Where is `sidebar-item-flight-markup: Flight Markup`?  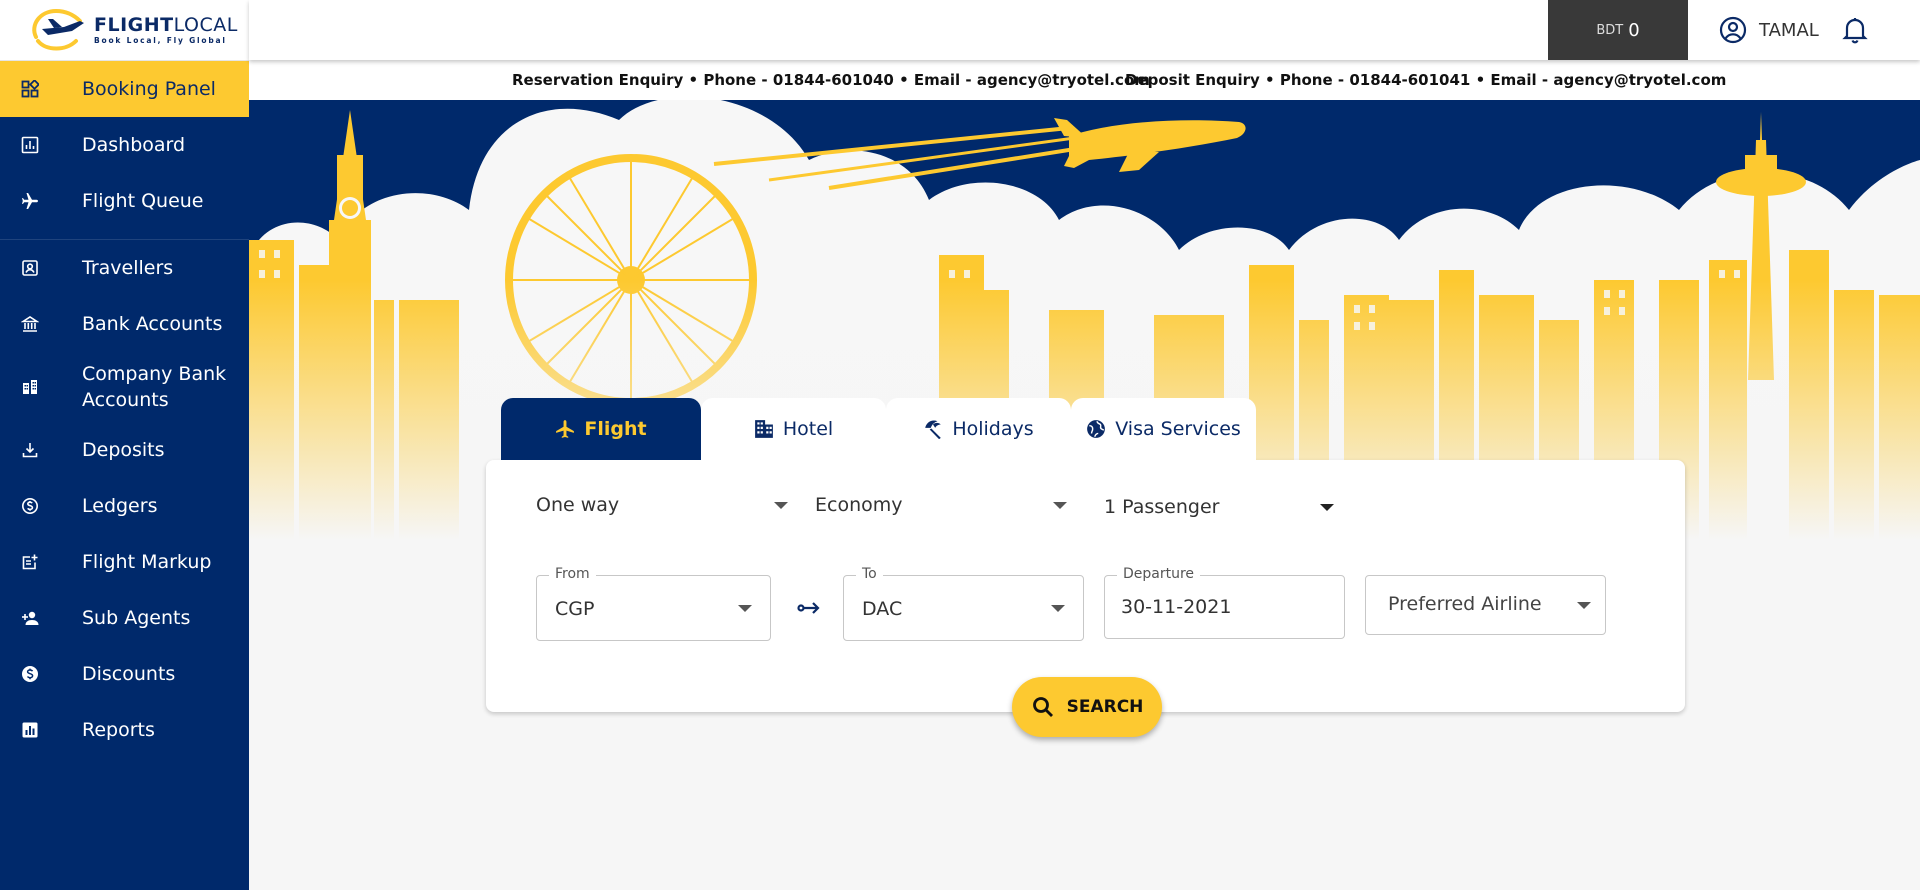
sidebar-item-flight-markup: Flight Markup is located at coordinates (124, 562).